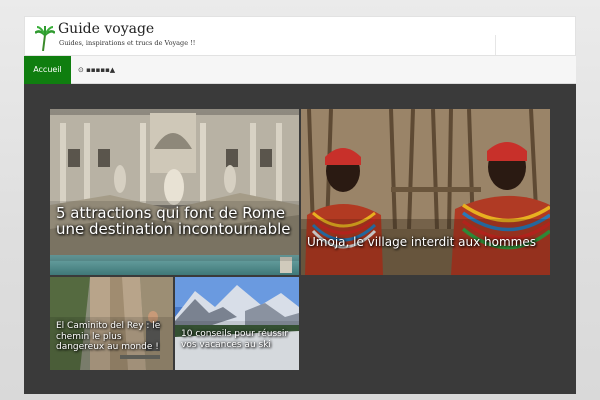  What do you see at coordinates (96, 70) in the screenshot?
I see `nav-extra-item: ⊙ ▪▪▪▪▪▲` at bounding box center [96, 70].